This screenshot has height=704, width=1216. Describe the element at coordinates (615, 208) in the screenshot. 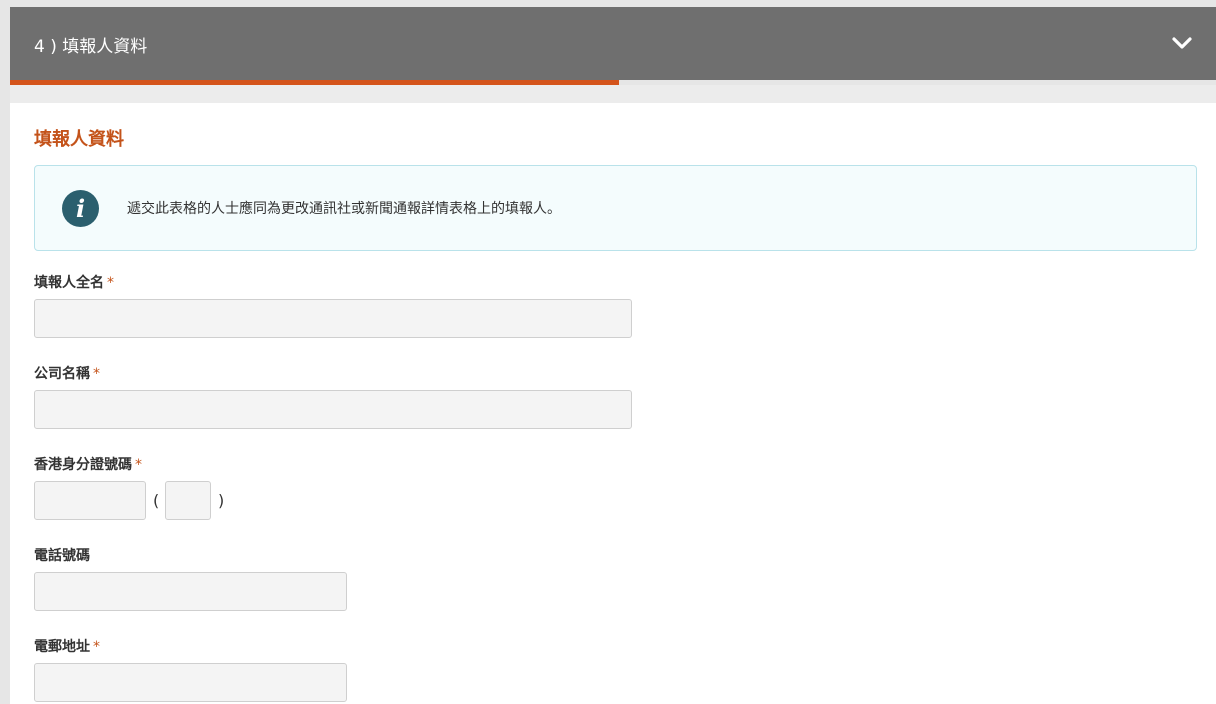

I see `info-notice: i 遞交此表格的人士應同為更改通訊社或新聞通報詳情表格上的填報人。` at that location.